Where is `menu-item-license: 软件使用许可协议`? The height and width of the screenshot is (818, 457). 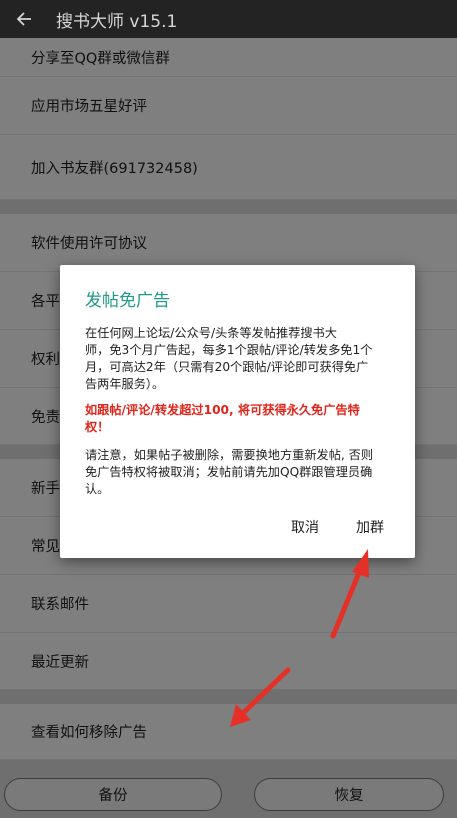 menu-item-license: 软件使用许可协议 is located at coordinates (228, 243).